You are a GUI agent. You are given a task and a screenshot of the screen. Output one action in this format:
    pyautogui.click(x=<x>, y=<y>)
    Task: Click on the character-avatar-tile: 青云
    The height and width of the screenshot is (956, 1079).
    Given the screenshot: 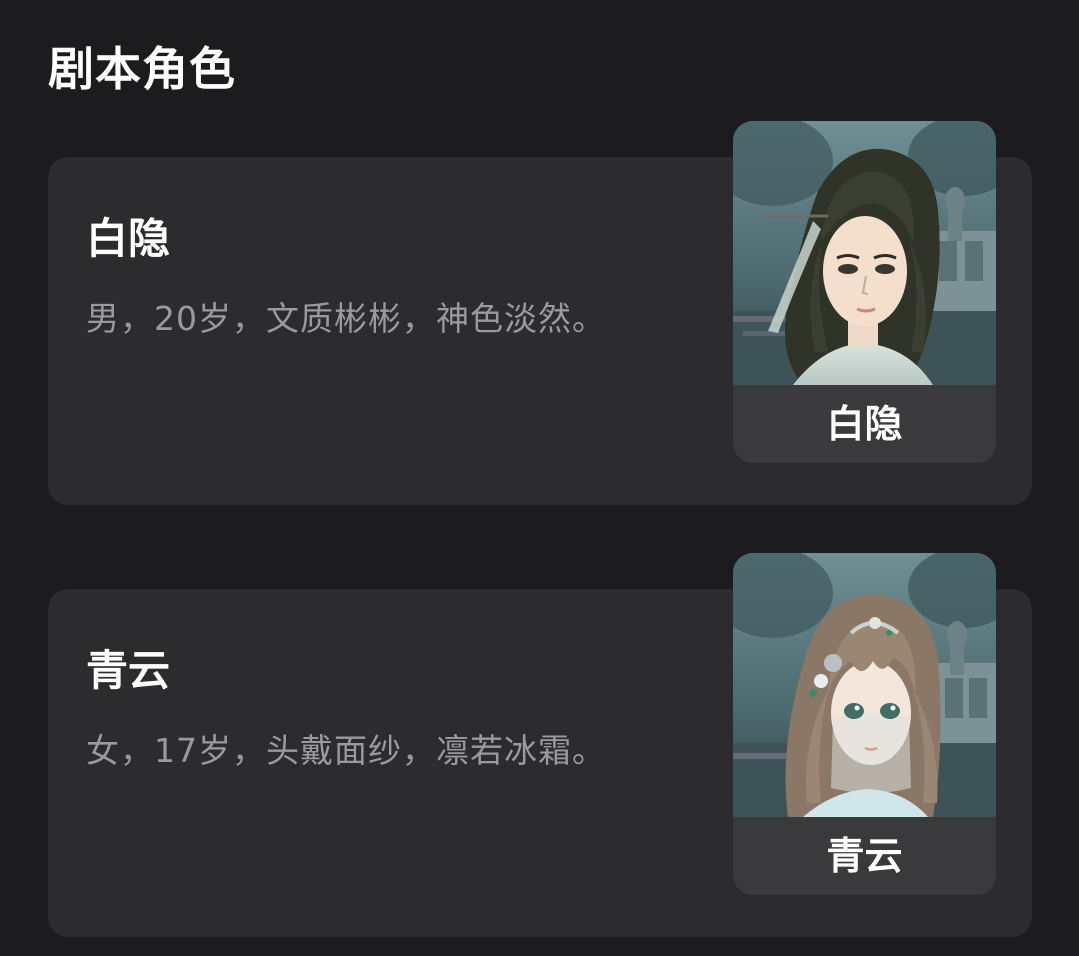 What is the action you would take?
    pyautogui.click(x=864, y=724)
    